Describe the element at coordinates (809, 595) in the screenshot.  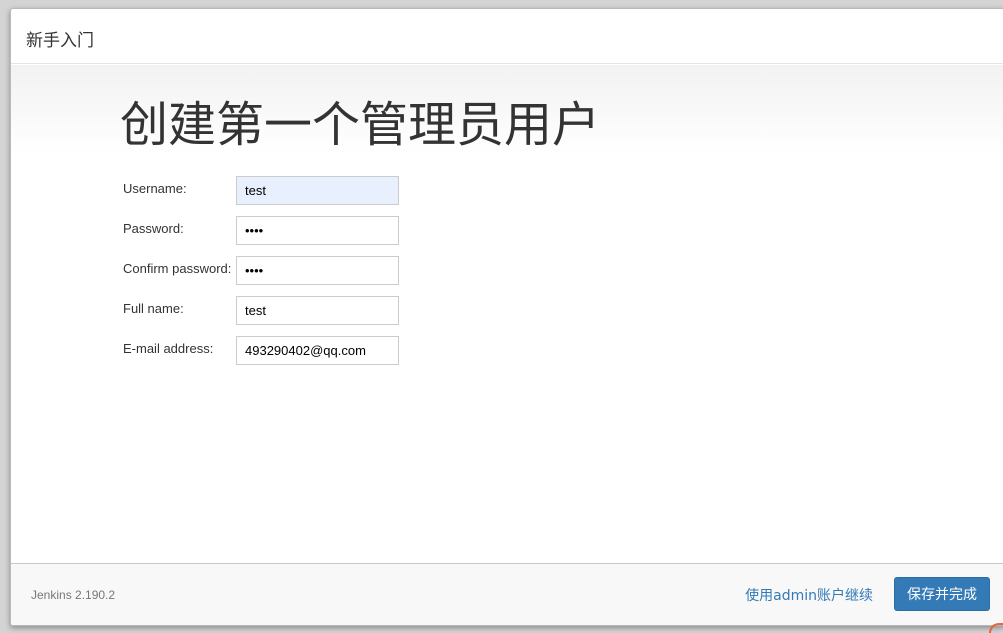
I see `continue-as-admin-link: 使用admin账户继续` at that location.